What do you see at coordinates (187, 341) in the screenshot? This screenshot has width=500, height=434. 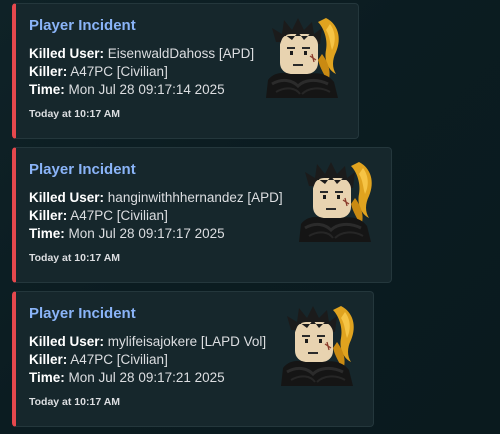 I see `killed-user-value: mylifeisajokere [LAPD Vol]` at bounding box center [187, 341].